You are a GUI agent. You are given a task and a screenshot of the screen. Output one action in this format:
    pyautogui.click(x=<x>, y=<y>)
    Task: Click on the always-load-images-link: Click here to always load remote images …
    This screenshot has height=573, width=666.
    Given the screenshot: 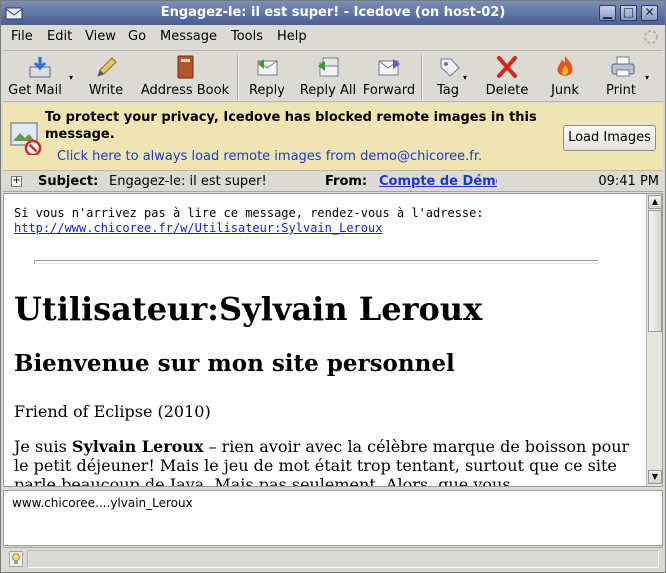 What is the action you would take?
    pyautogui.click(x=269, y=156)
    